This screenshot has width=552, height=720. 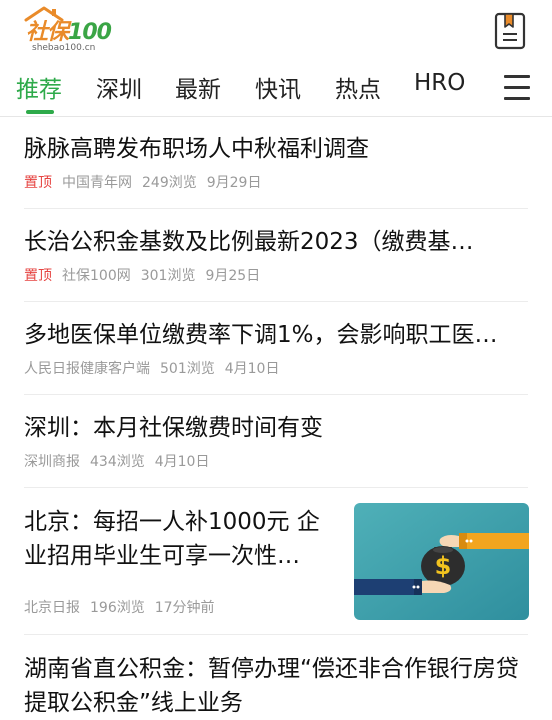 What do you see at coordinates (276, 275) in the screenshot?
I see `article-meta: 置顶 社保100网 301浏览 9月25日` at bounding box center [276, 275].